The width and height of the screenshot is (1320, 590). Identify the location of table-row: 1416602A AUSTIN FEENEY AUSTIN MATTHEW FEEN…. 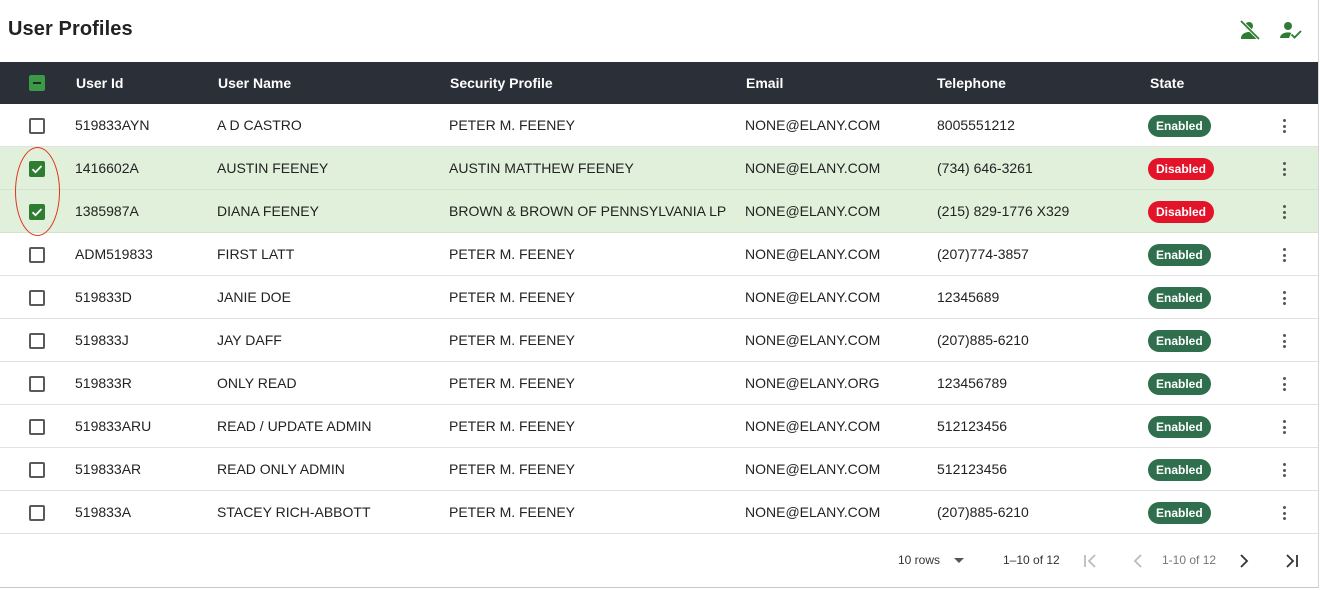
(659, 168).